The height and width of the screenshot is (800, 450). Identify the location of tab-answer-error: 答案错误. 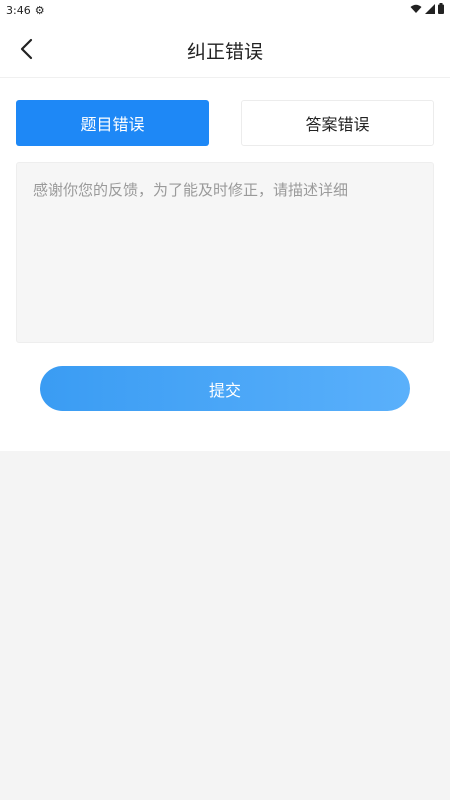
(337, 123).